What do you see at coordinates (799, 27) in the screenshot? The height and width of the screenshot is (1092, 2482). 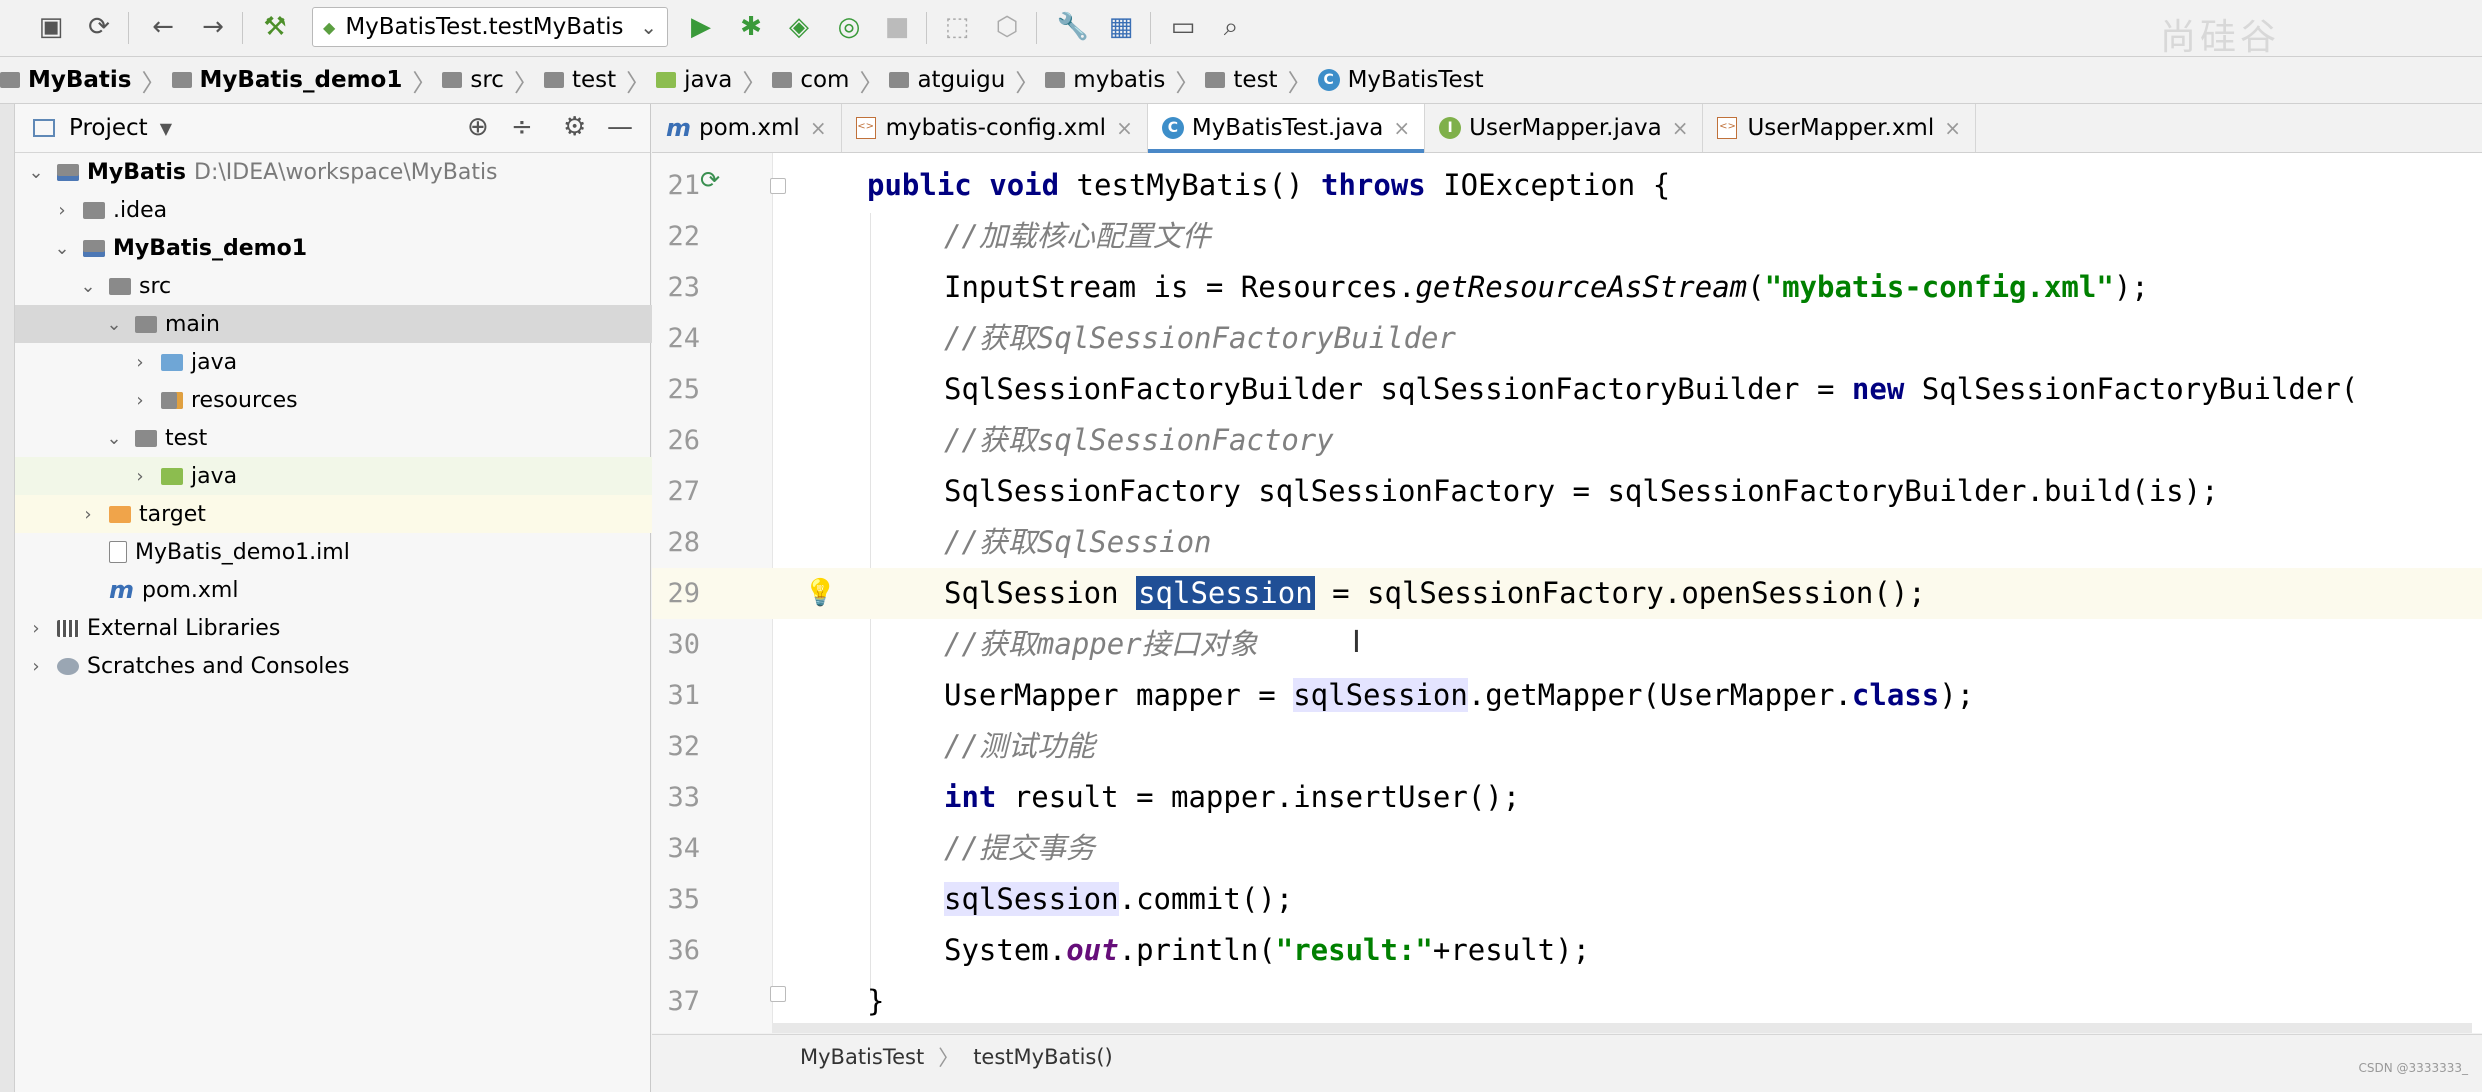 I see `coverage-icon: ◈` at bounding box center [799, 27].